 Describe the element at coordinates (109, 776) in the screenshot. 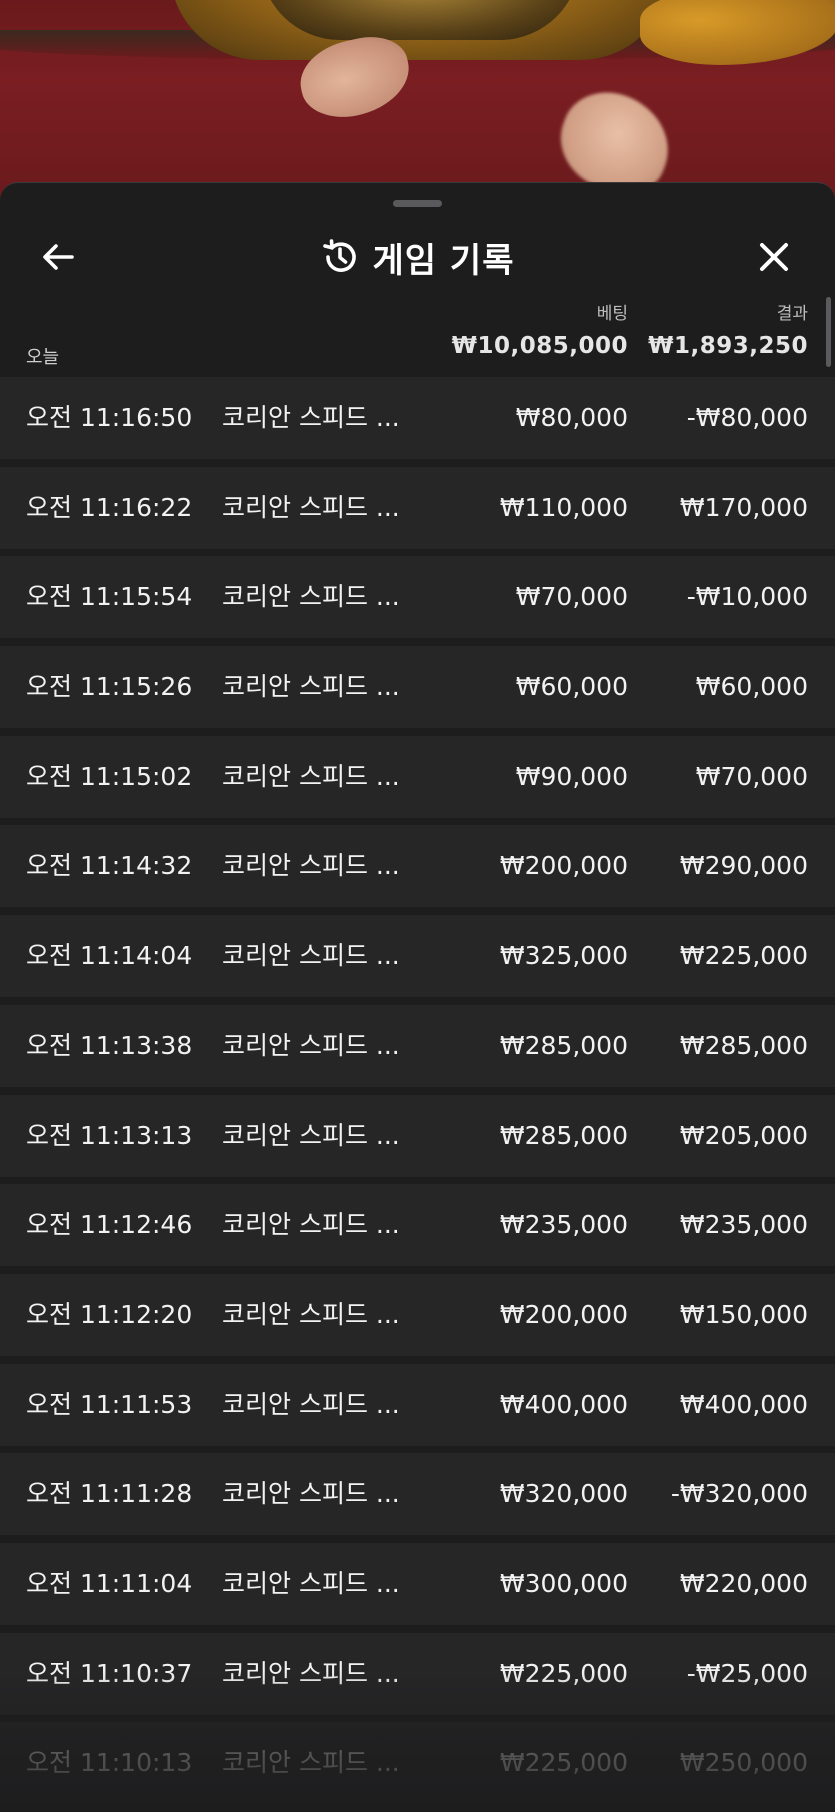

I see `row-time: 오전 11:15:02` at that location.